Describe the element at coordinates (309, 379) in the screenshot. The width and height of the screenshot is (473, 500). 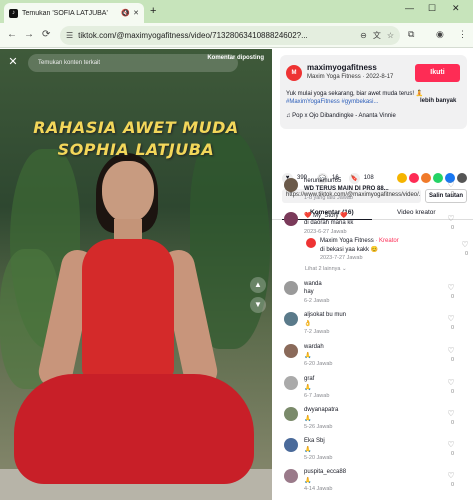
I see `comment-author: graf` at that location.